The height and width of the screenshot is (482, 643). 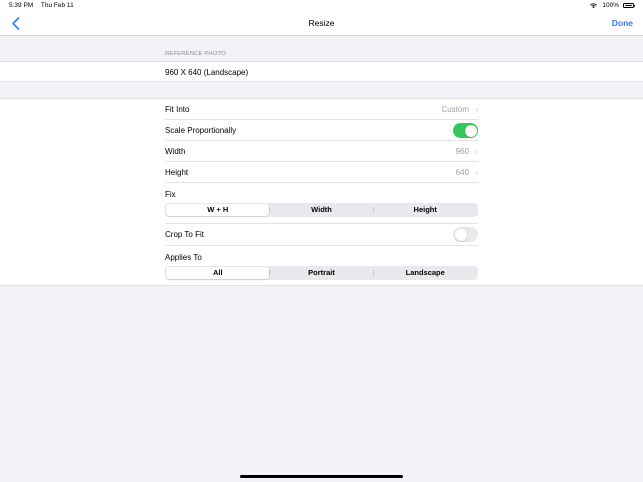 What do you see at coordinates (462, 172) in the screenshot?
I see `height-value: 640` at bounding box center [462, 172].